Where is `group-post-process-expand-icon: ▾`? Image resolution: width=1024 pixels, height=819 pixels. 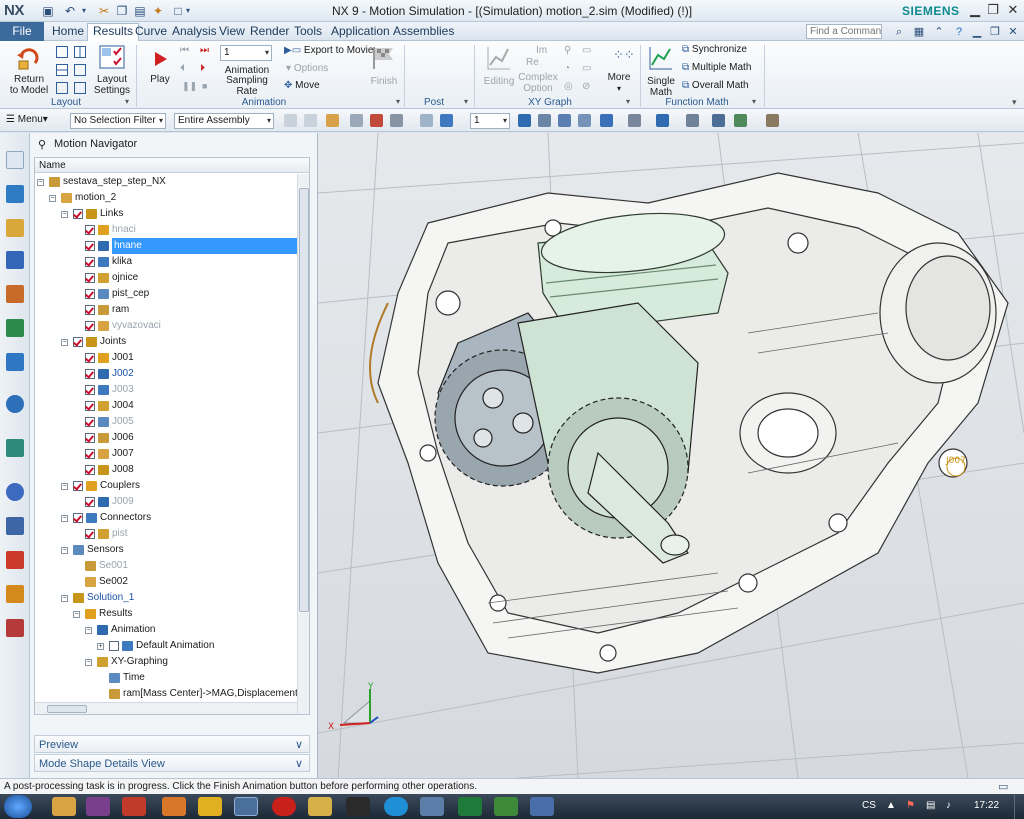
group-post-process-expand-icon: ▾ is located at coordinates (466, 101).